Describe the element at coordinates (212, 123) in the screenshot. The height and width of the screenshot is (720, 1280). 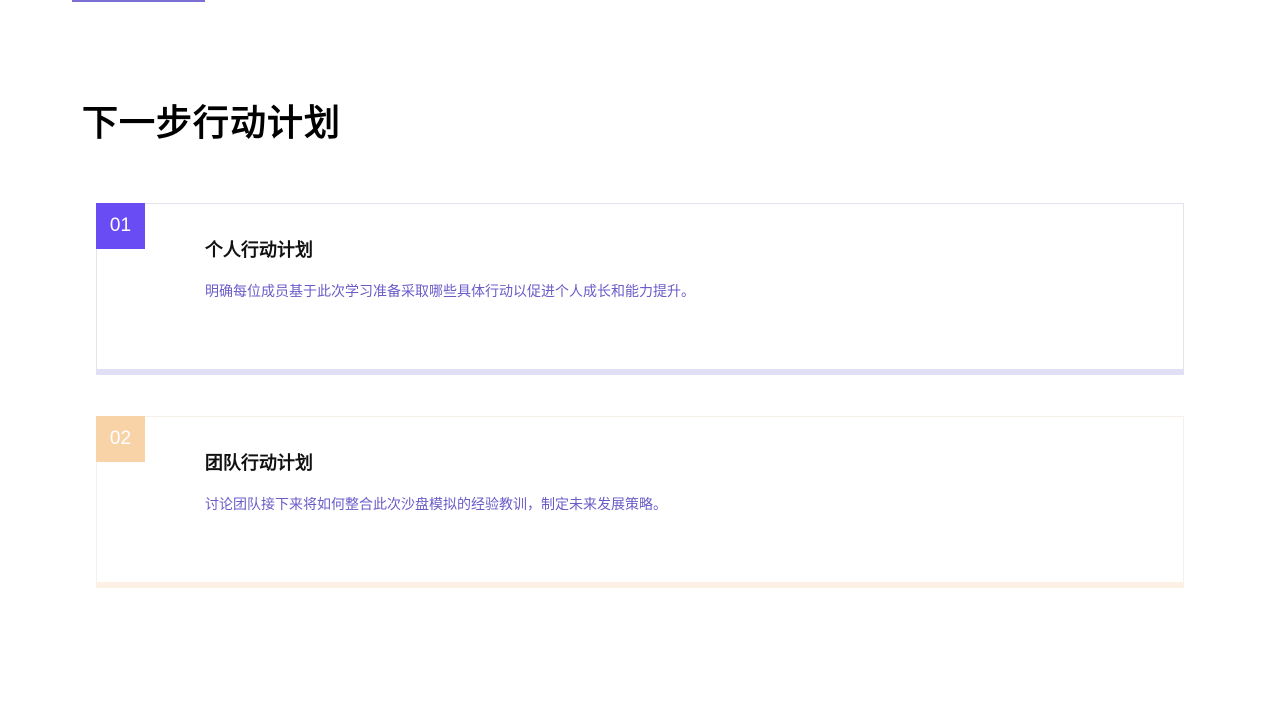
I see `page-title: 下一步行动计划` at that location.